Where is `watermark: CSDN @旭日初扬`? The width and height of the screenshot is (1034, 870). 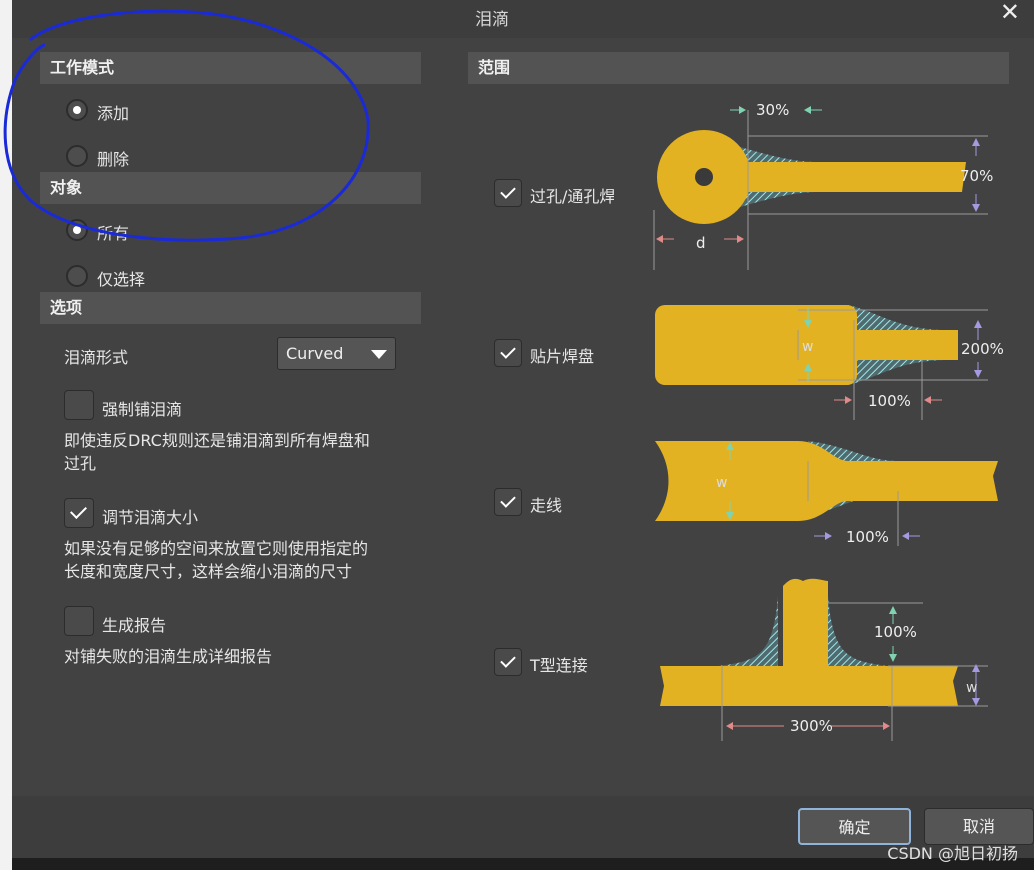 watermark: CSDN @旭日初扬 is located at coordinates (952, 853).